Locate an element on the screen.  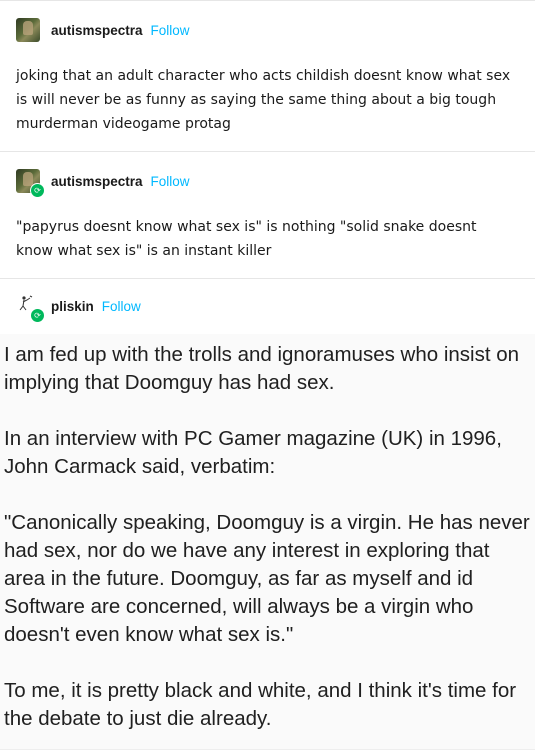
post-header: autismspectra Follow is located at coordinates (103, 30).